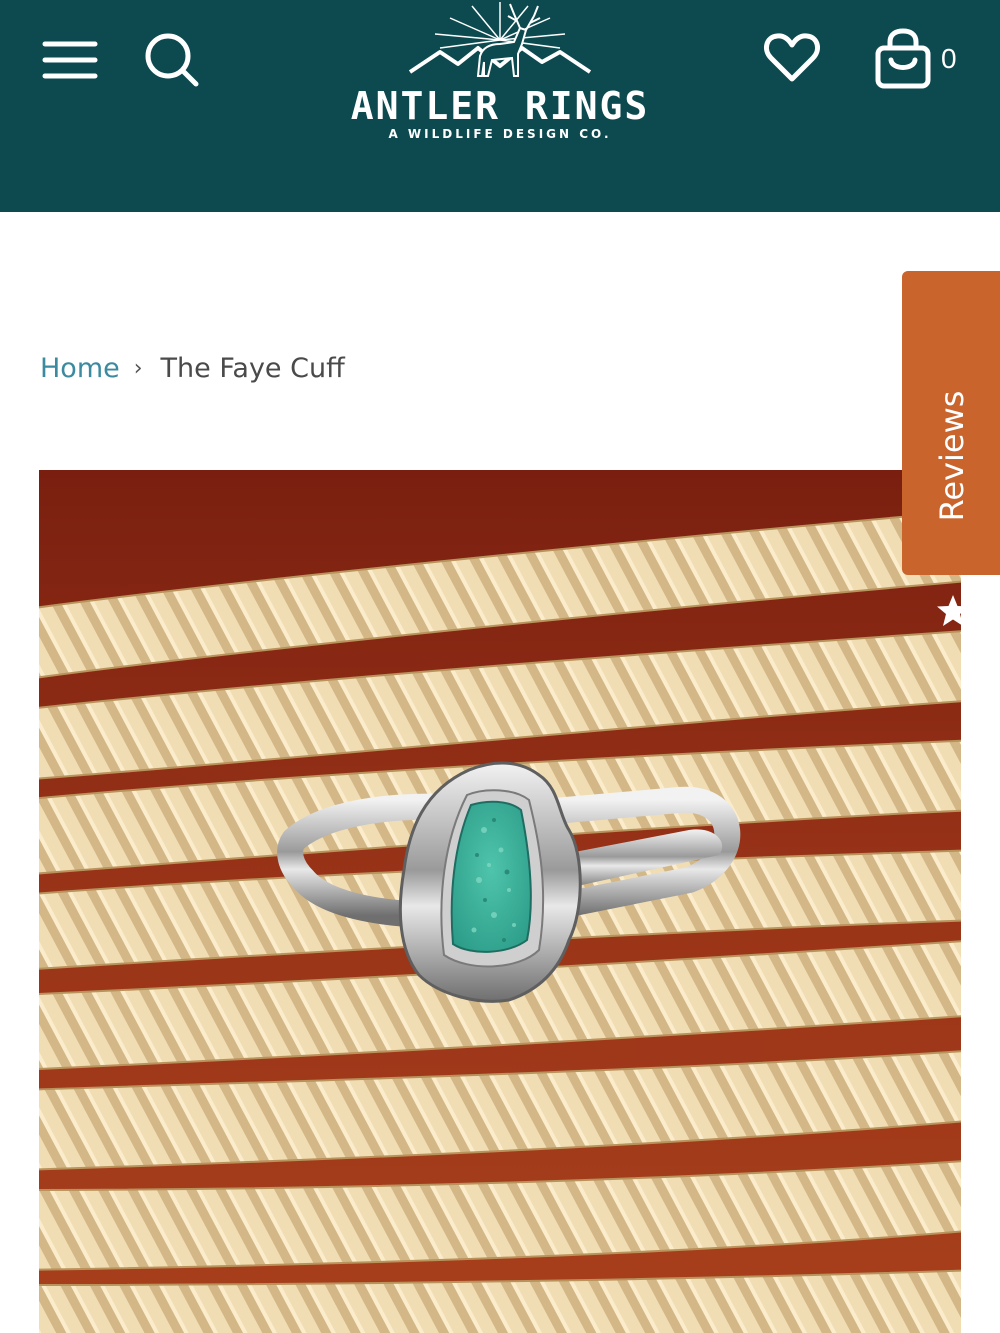 The width and height of the screenshot is (1000, 1333). I want to click on hamburger-menu-icon, so click(70, 60).